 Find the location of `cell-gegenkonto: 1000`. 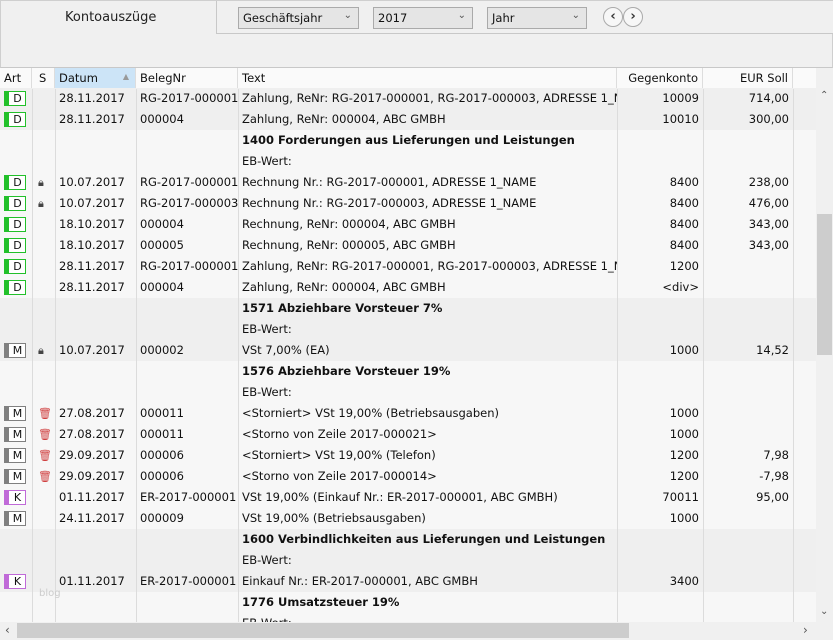

cell-gegenkonto: 1000 is located at coordinates (684, 434).